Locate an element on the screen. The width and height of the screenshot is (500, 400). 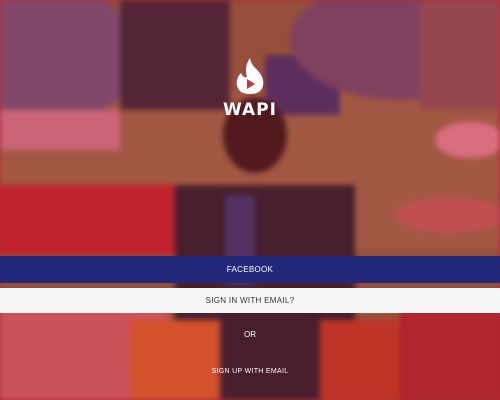
or-divider: OR is located at coordinates (250, 334).